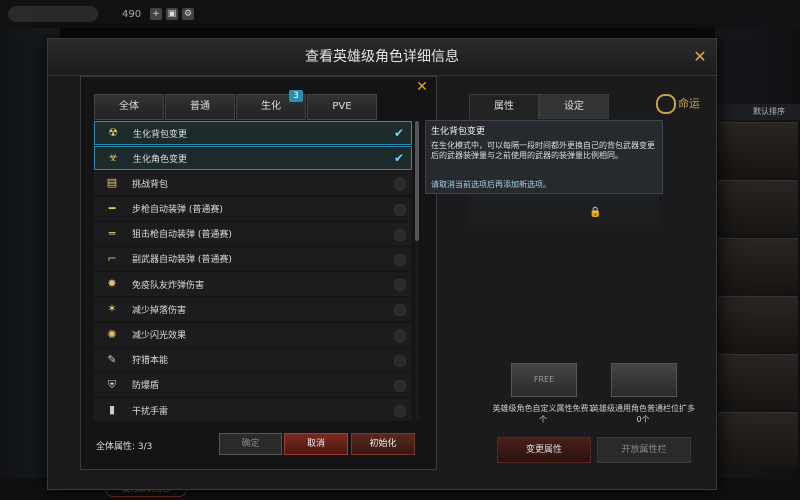 Image resolution: width=800 pixels, height=500 pixels. I want to click on flash-icon: ✺, so click(112, 334).